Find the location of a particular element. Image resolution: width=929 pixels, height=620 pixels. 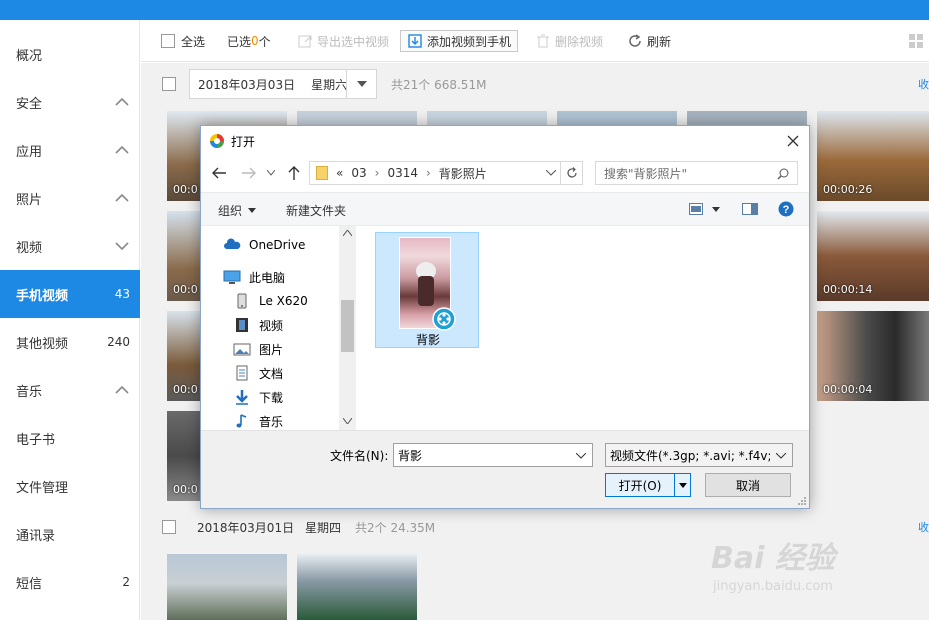

nav-item-documents: 文档 is located at coordinates (258, 373).